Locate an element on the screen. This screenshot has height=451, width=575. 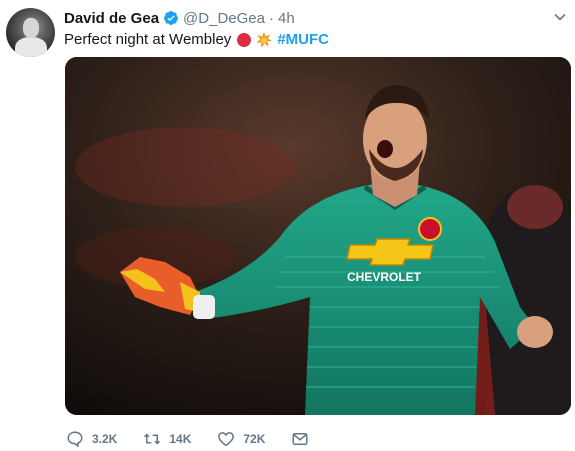
tweet-text: Perfect night at Wembley #MUFC is located at coordinates (196, 39).